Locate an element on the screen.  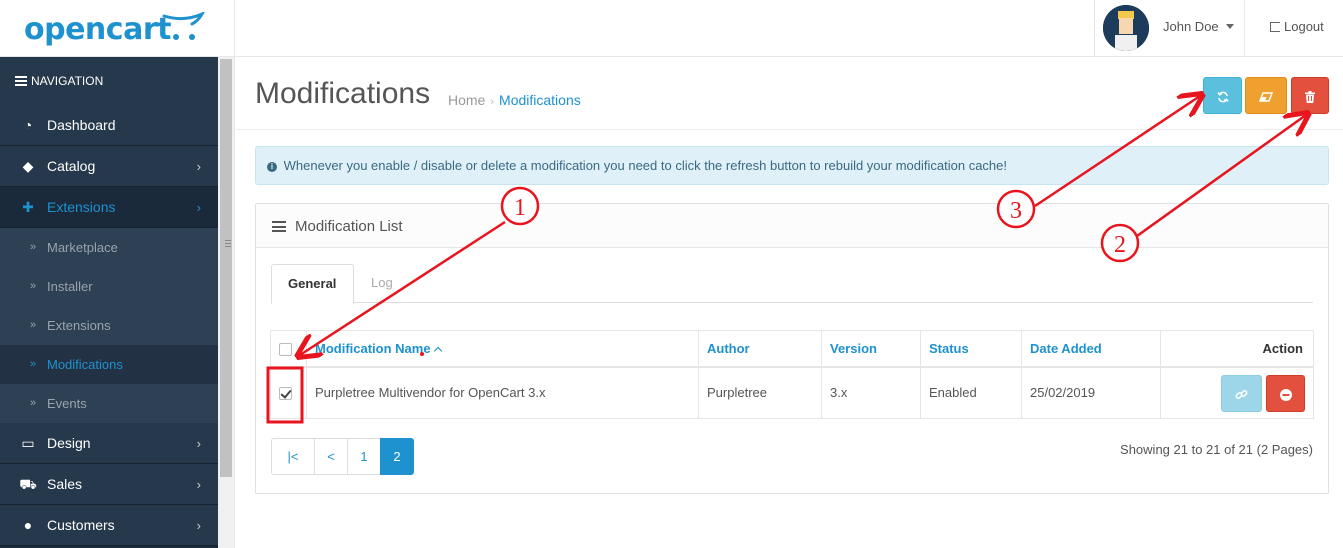
clear-button is located at coordinates (1266, 95).